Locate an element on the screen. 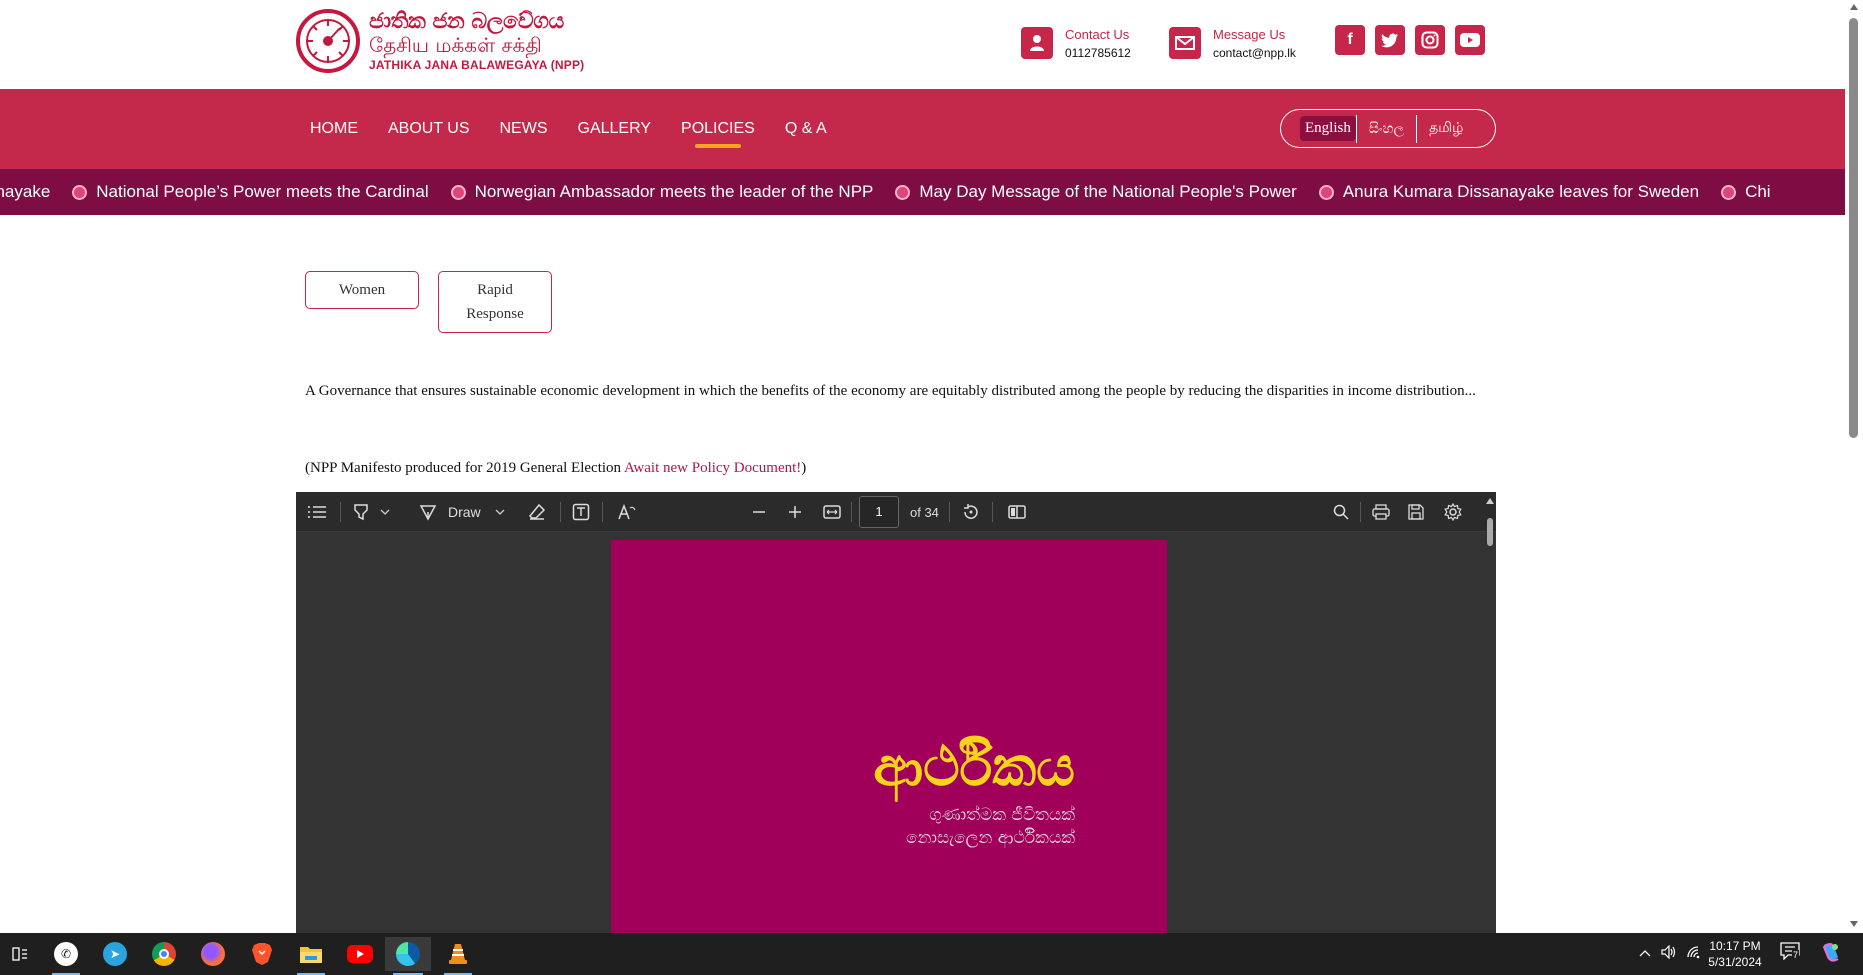  file-explorer-icon is located at coordinates (311, 956).